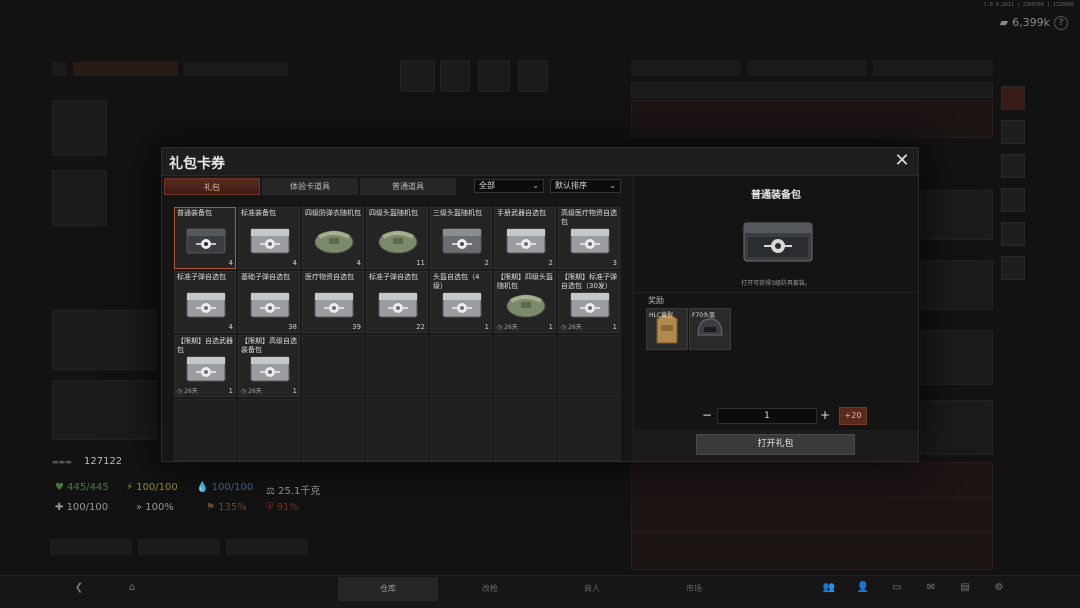  Describe the element at coordinates (589, 238) in the screenshot. I see `gift-item-cell: 高级医疗物资自选包 3` at that location.